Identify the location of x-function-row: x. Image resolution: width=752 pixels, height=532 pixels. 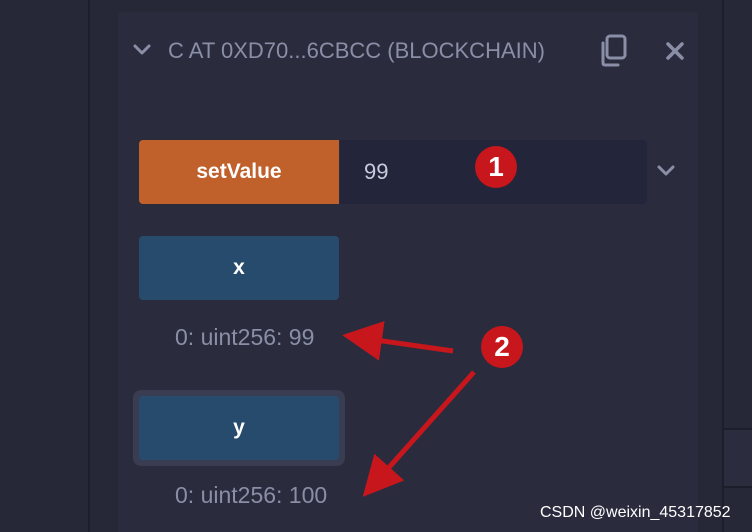
(239, 268).